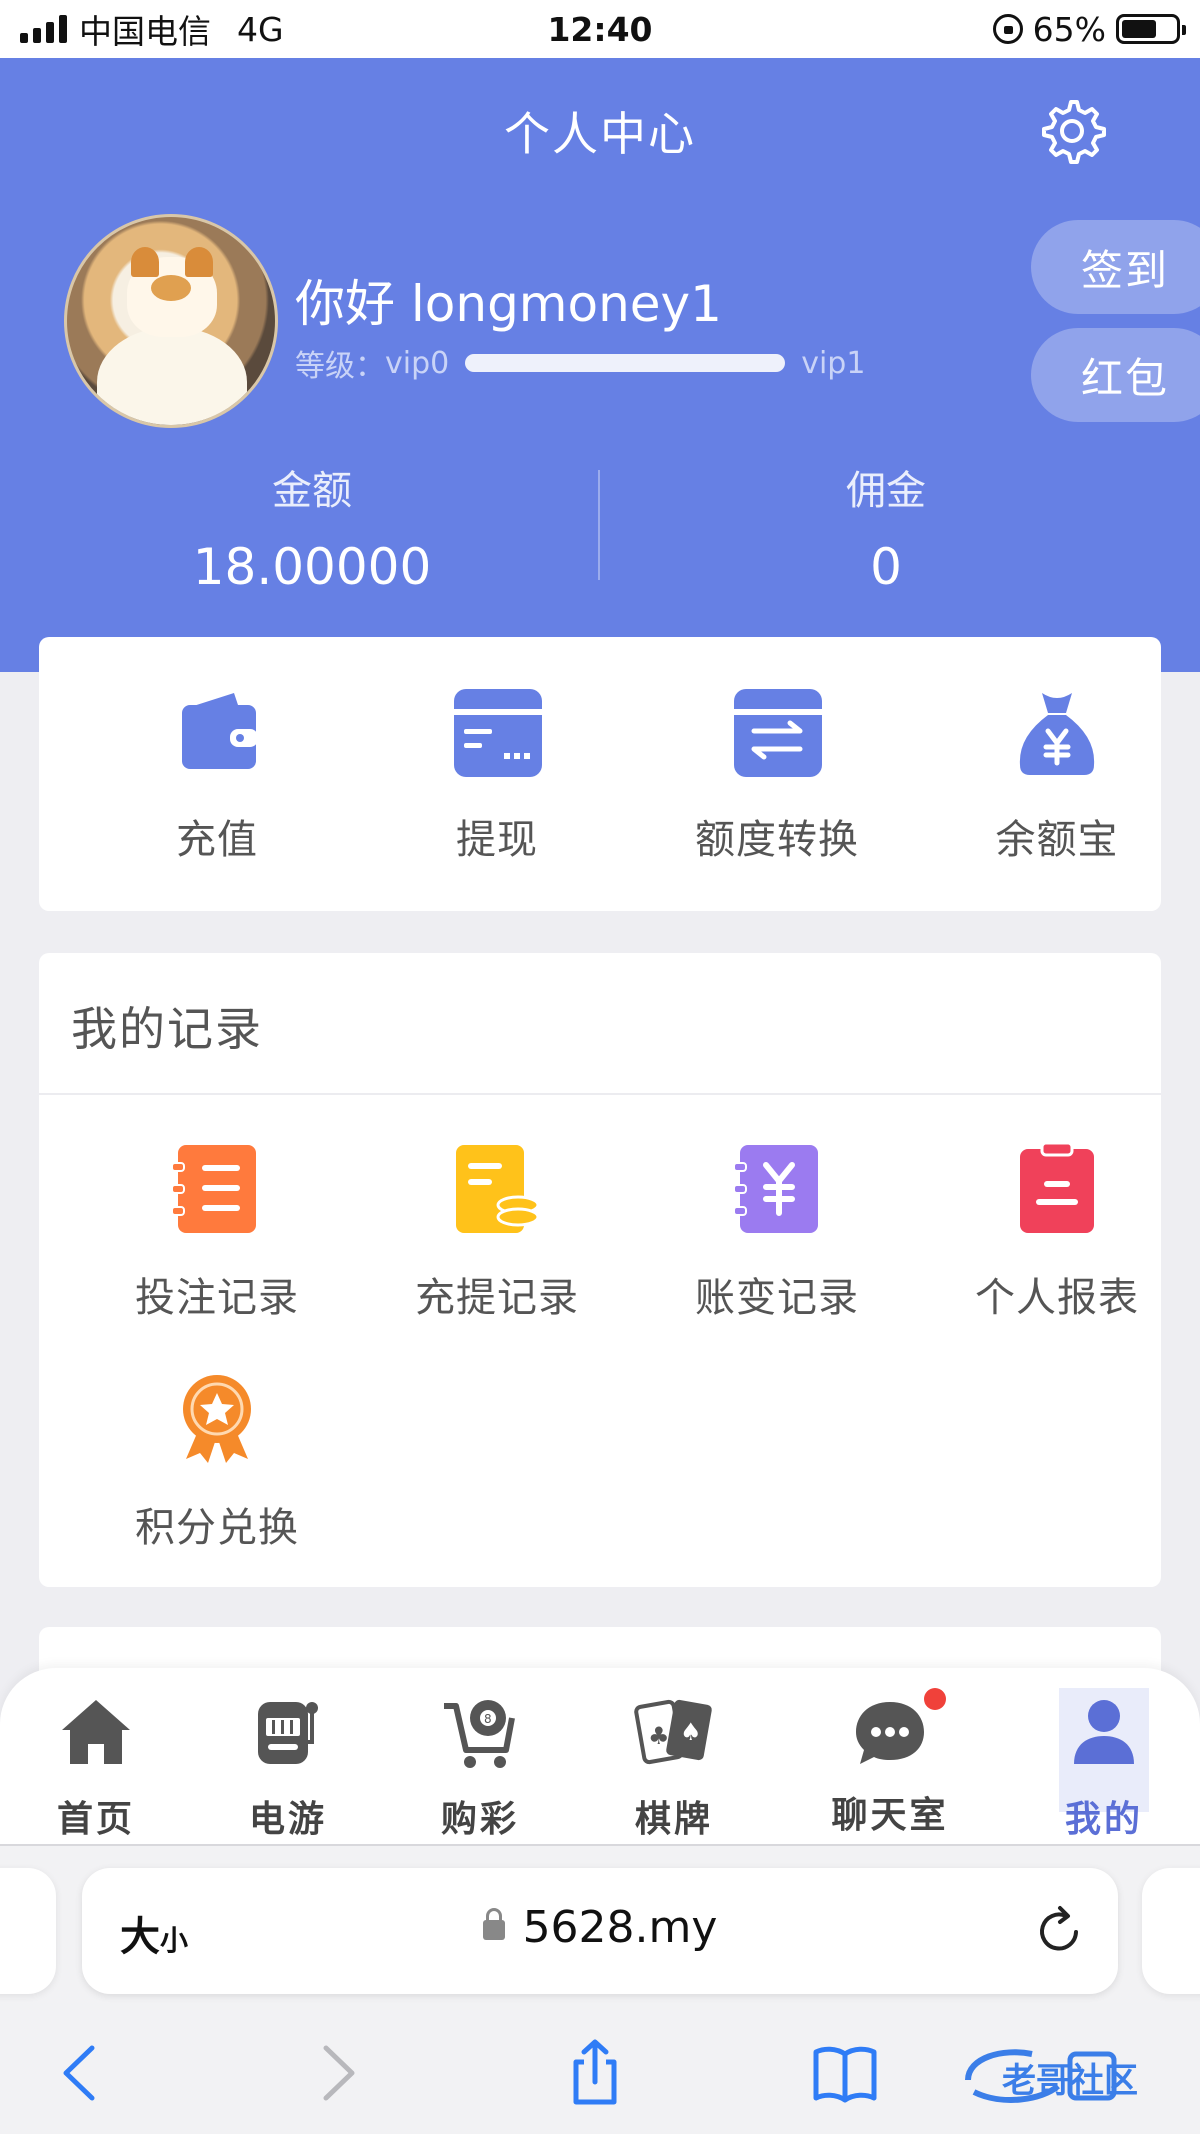 The width and height of the screenshot is (1200, 2134). What do you see at coordinates (220, 731) in the screenshot?
I see `wallet-icon` at bounding box center [220, 731].